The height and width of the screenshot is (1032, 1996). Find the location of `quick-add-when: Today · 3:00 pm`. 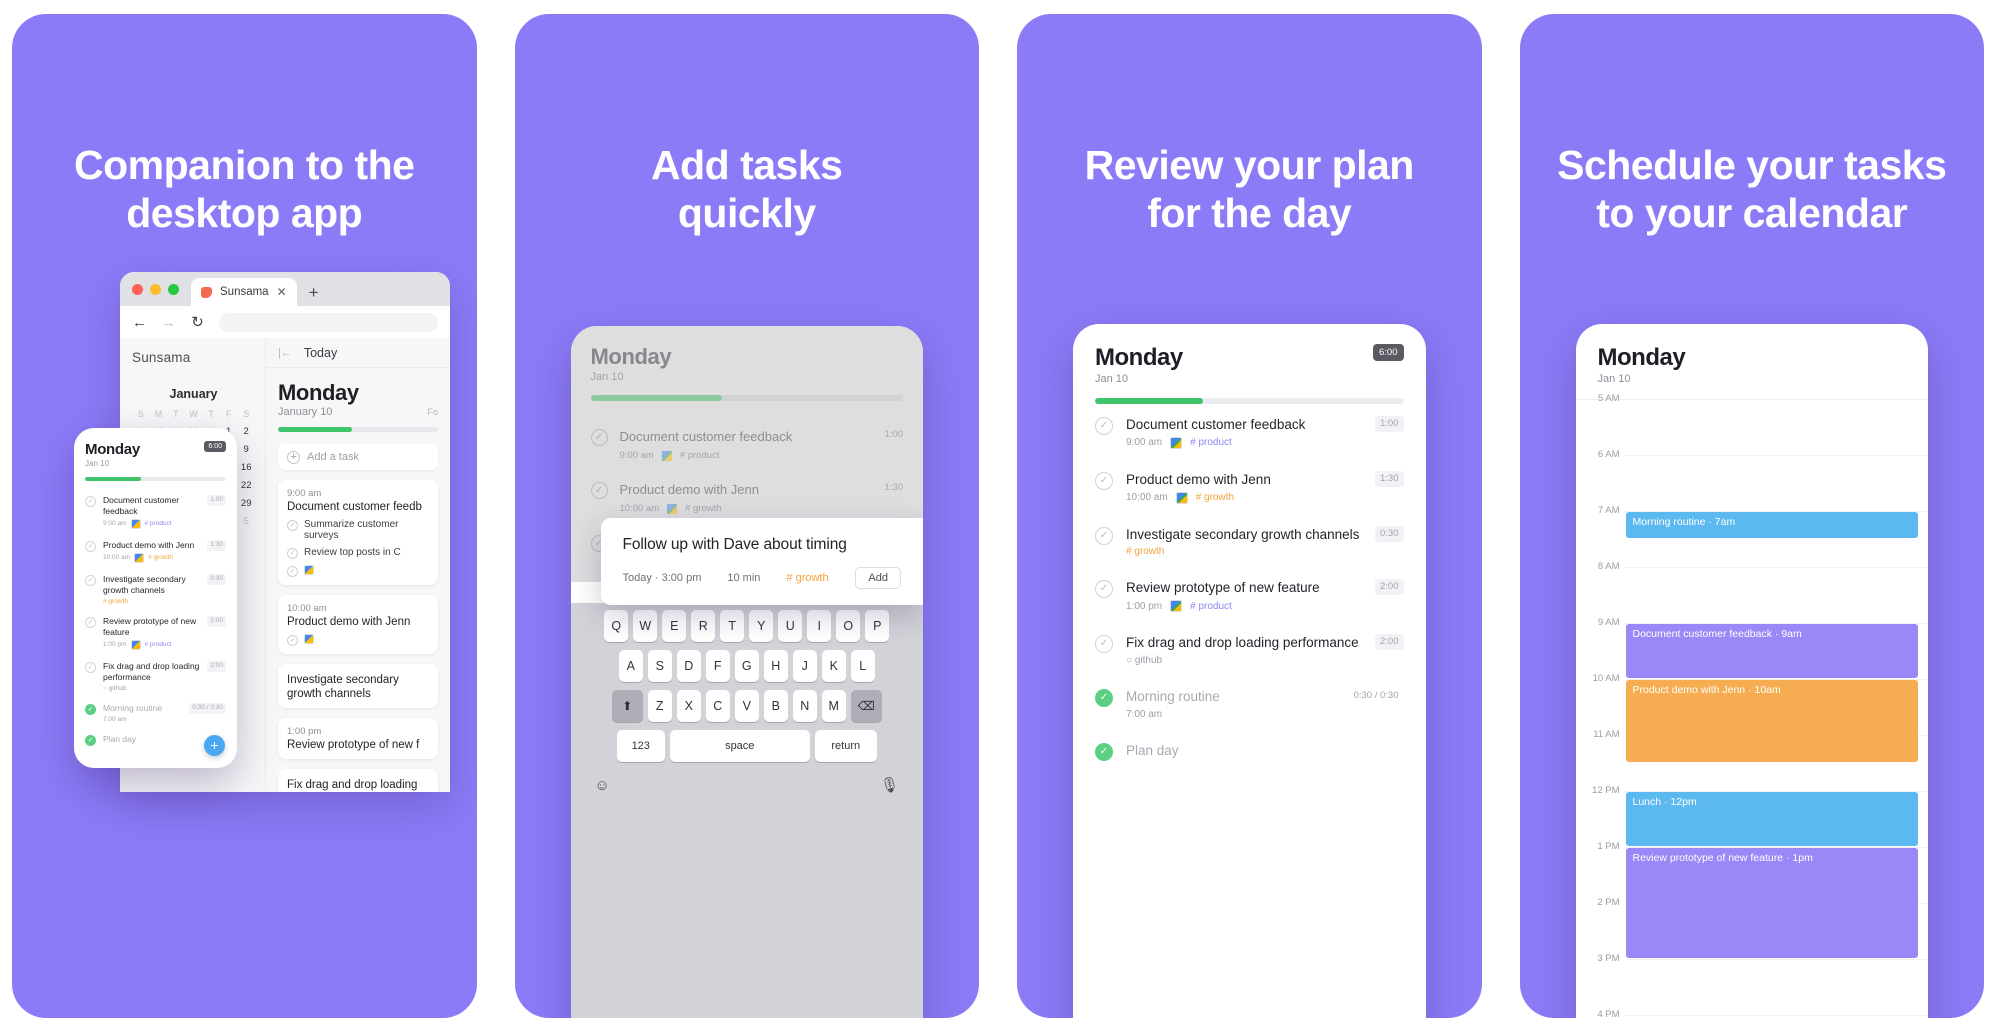

quick-add-when: Today · 3:00 pm is located at coordinates (662, 578).